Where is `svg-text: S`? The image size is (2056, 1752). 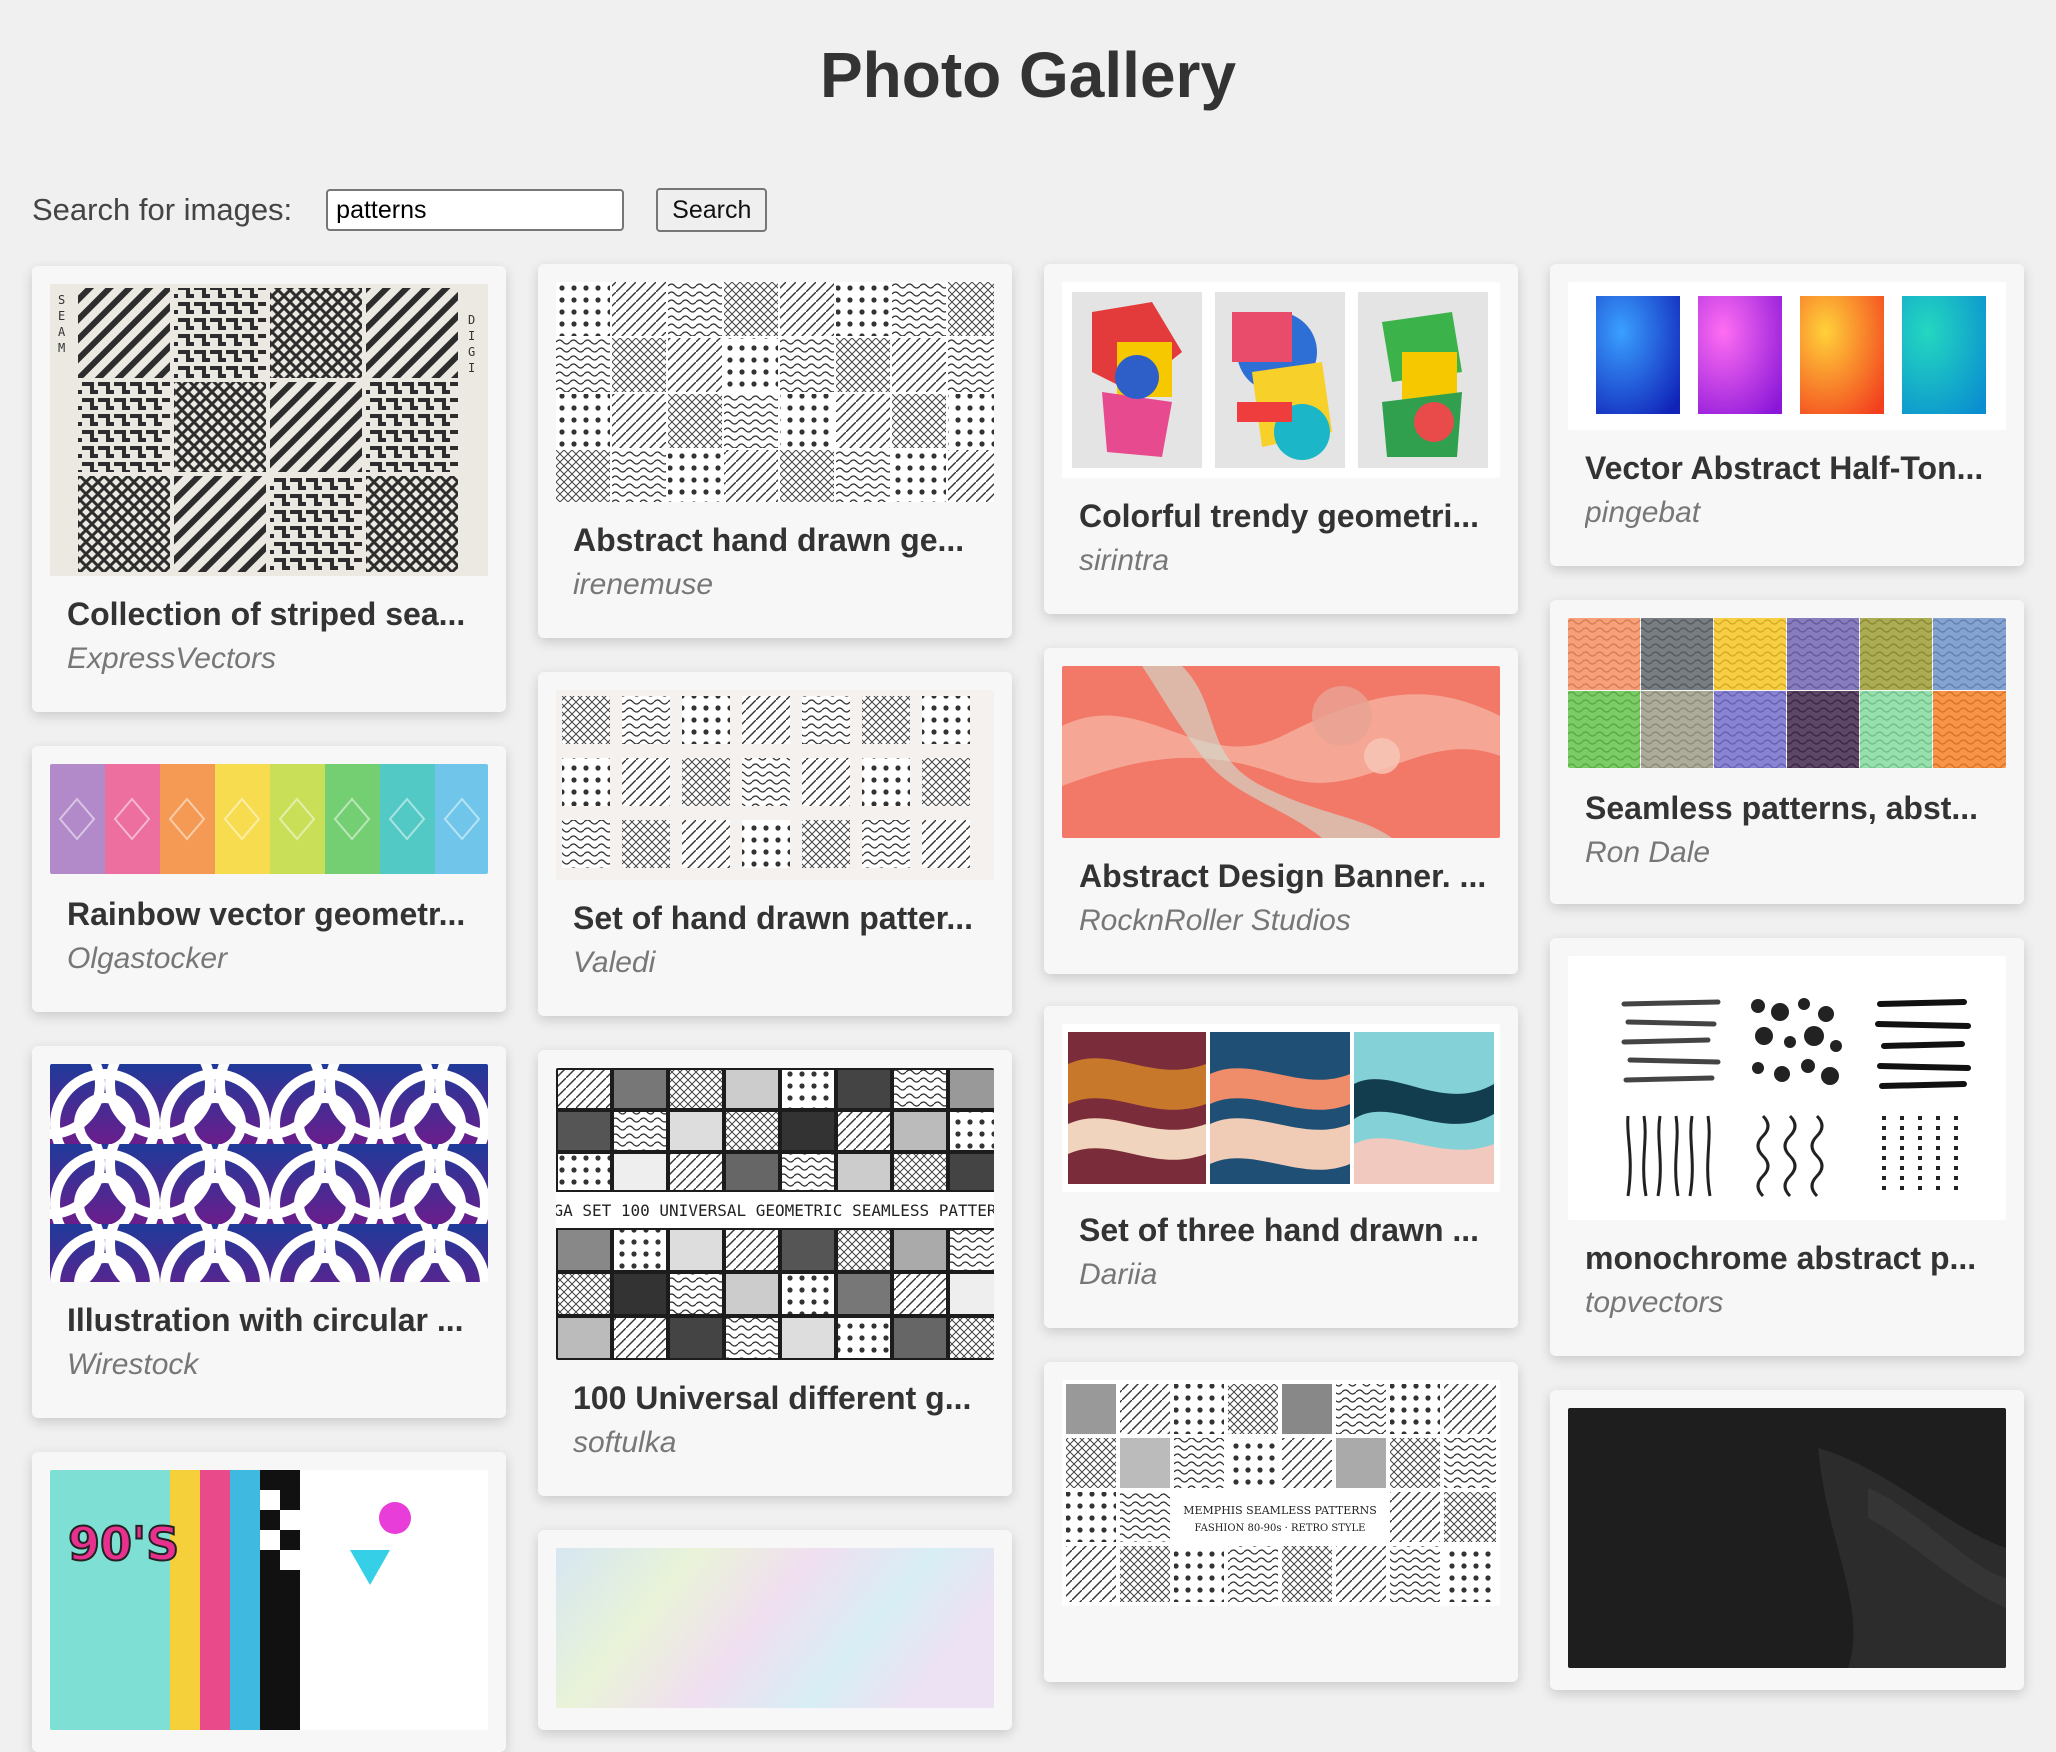 svg-text: S is located at coordinates (61, 300).